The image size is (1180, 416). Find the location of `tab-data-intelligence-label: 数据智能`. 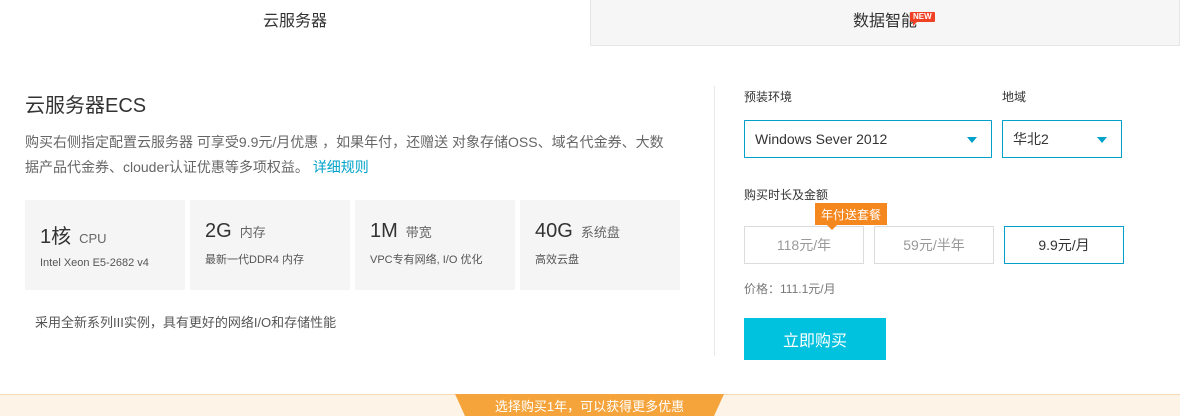

tab-data-intelligence-label: 数据智能 is located at coordinates (884, 21).